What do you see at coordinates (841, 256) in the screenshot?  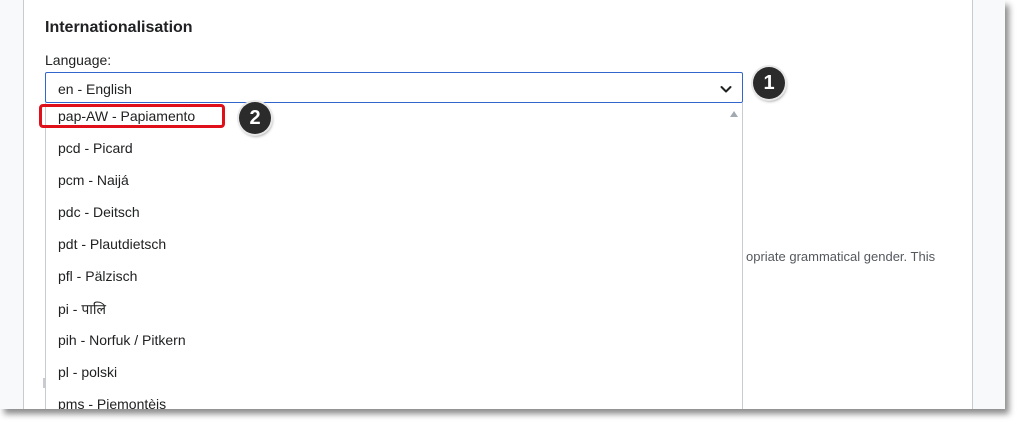 I see `gender-help-text: opriate grammatical gender. This` at bounding box center [841, 256].